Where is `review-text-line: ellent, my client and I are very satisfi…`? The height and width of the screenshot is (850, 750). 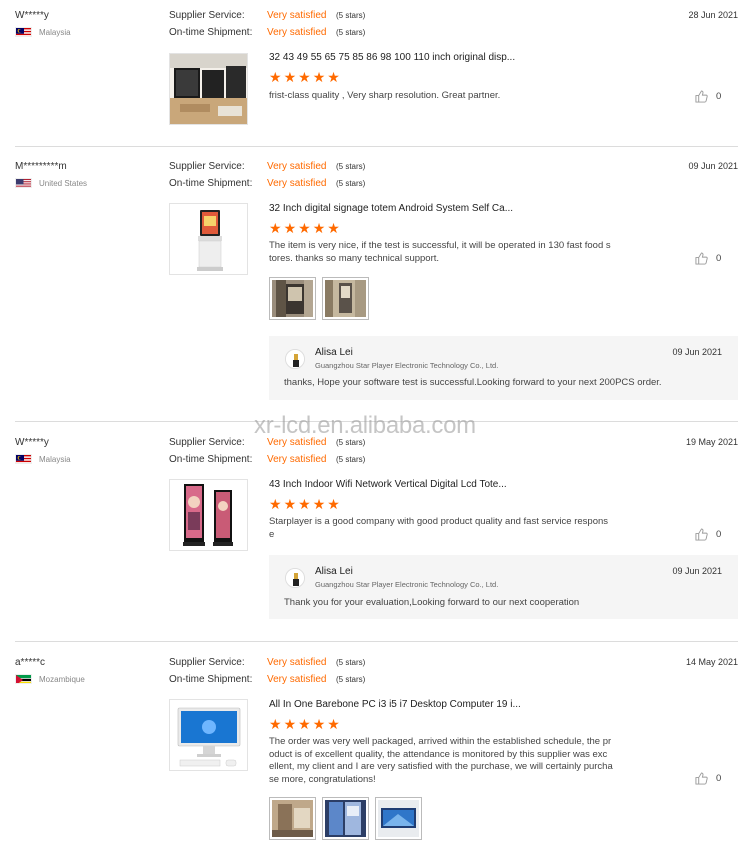
review-text-line: ellent, my client and I are very satisfi… is located at coordinates (441, 766).